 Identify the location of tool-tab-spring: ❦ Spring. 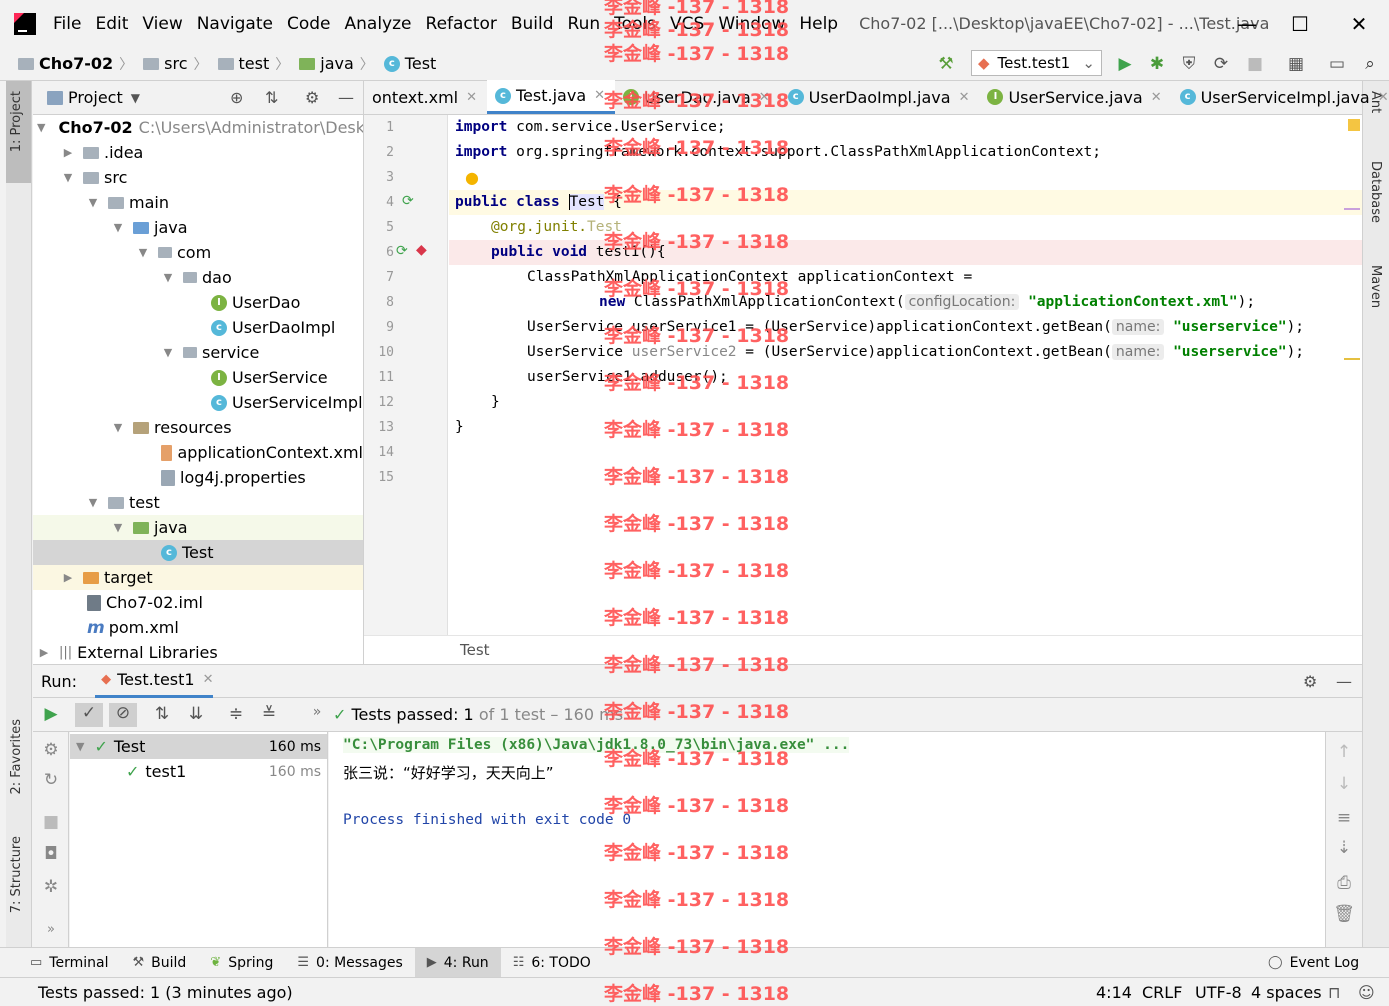
(241, 963).